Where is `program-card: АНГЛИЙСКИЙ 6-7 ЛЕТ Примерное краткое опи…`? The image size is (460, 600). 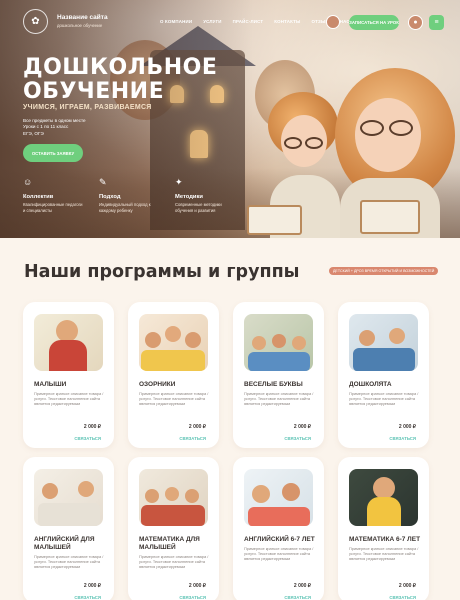 program-card: АНГЛИЙСКИЙ 6-7 ЛЕТ Примерное краткое опи… is located at coordinates (278, 528).